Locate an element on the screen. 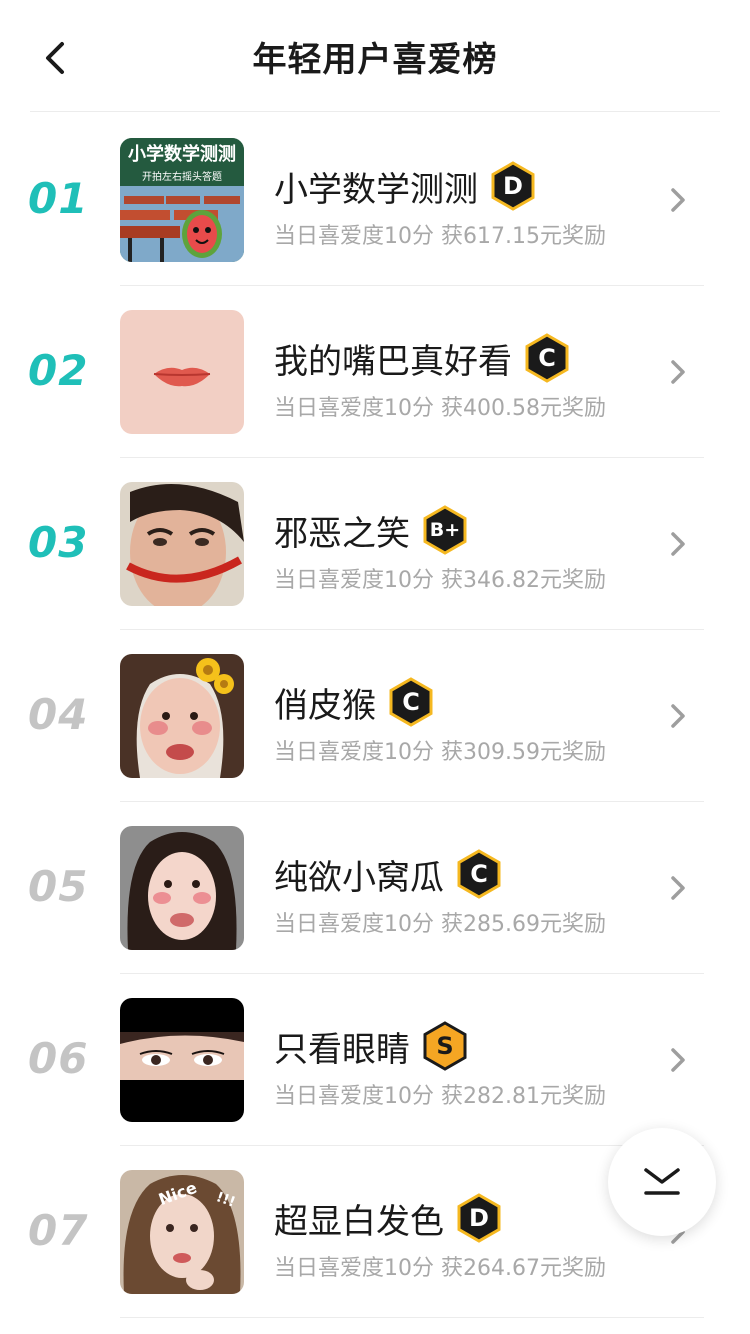 This screenshot has height=1334, width=750. rank-number: 05 is located at coordinates (58, 886).